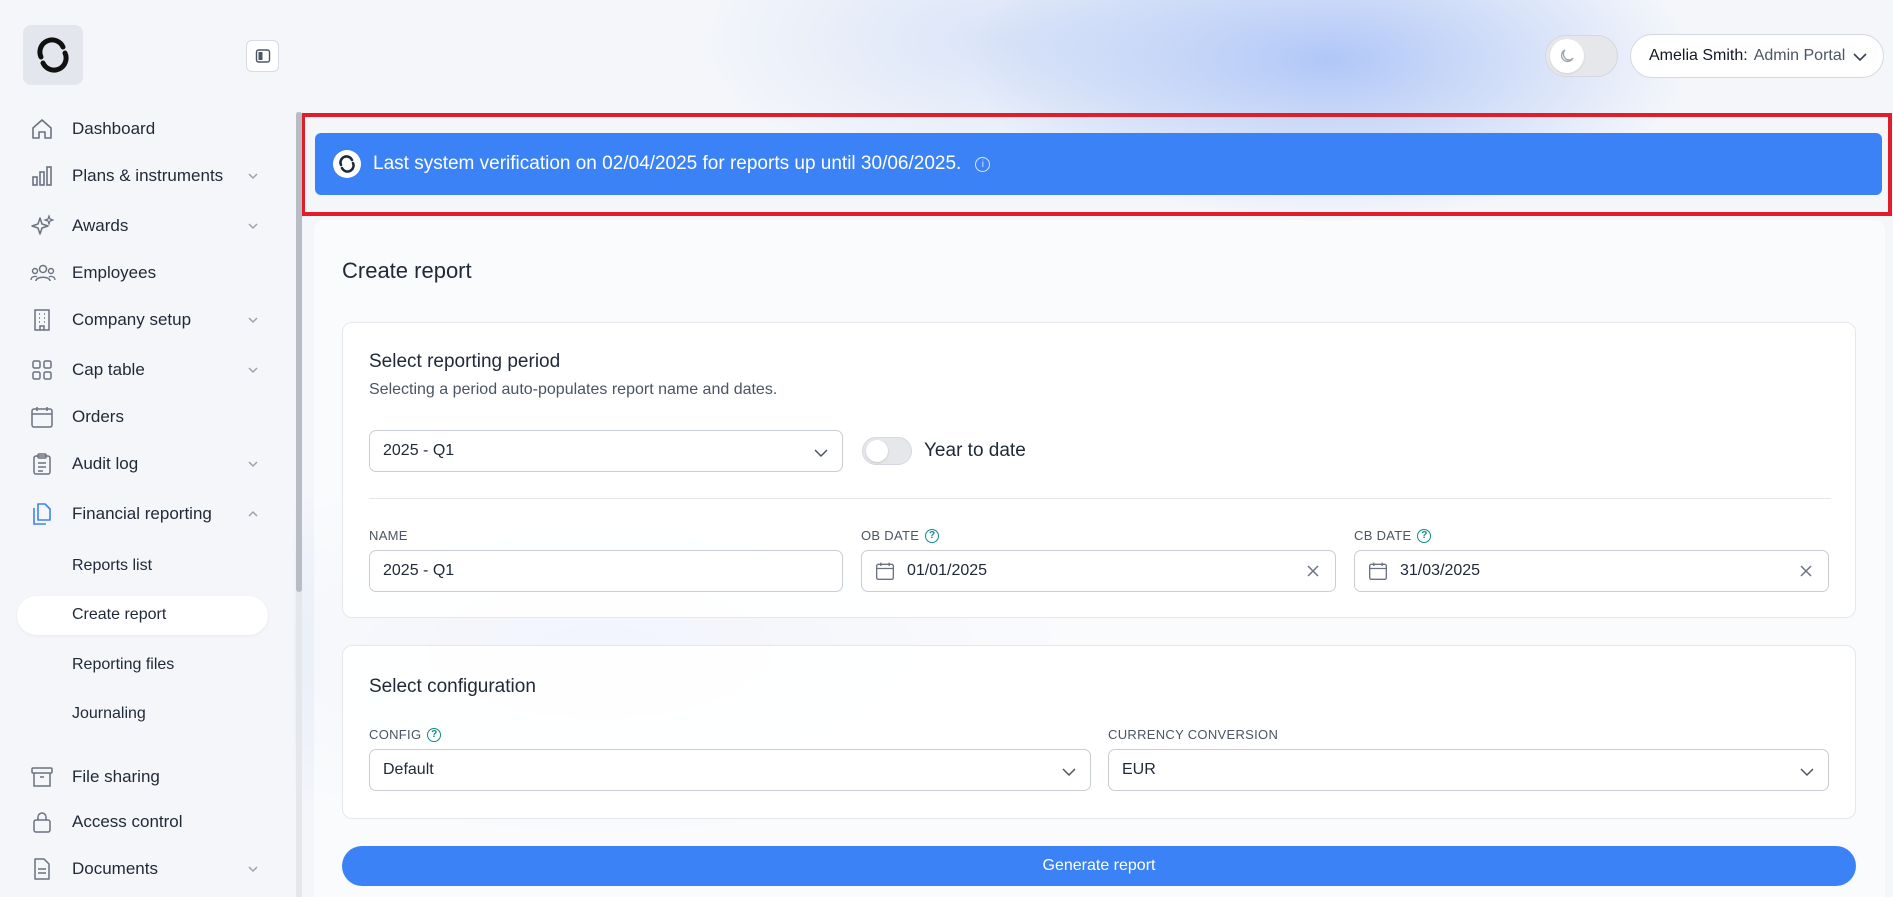 The image size is (1893, 897). Describe the element at coordinates (1383, 535) in the screenshot. I see `cb-date-label-text: CB DATE` at that location.